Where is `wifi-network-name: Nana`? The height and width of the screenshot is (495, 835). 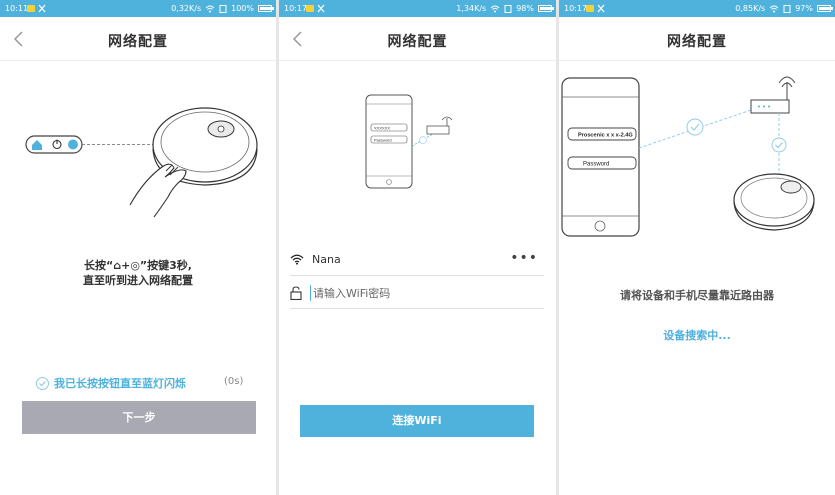 wifi-network-name: Nana is located at coordinates (326, 259).